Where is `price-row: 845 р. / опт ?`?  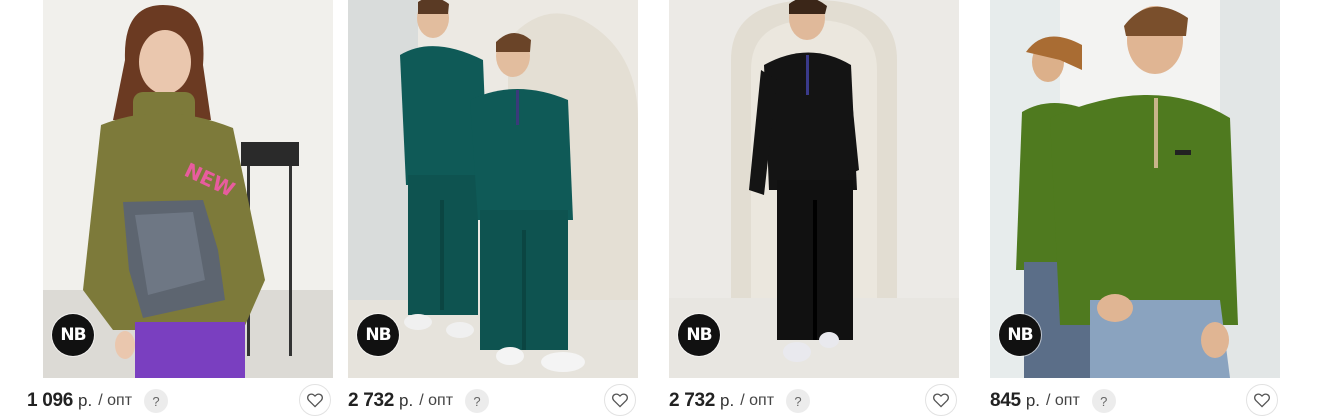 price-row: 845 р. / опт ? is located at coordinates (1053, 401).